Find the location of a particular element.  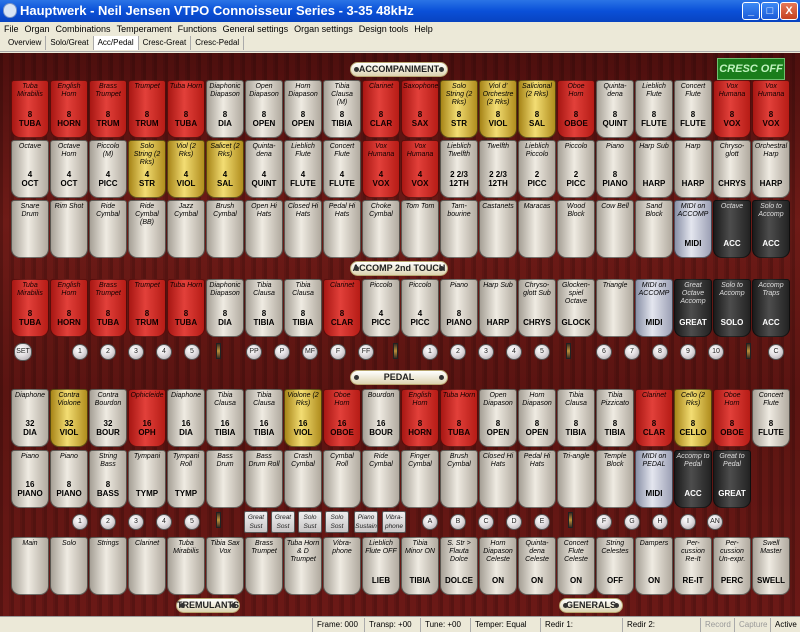

stop-tab: Sand Block is located at coordinates (654, 229).